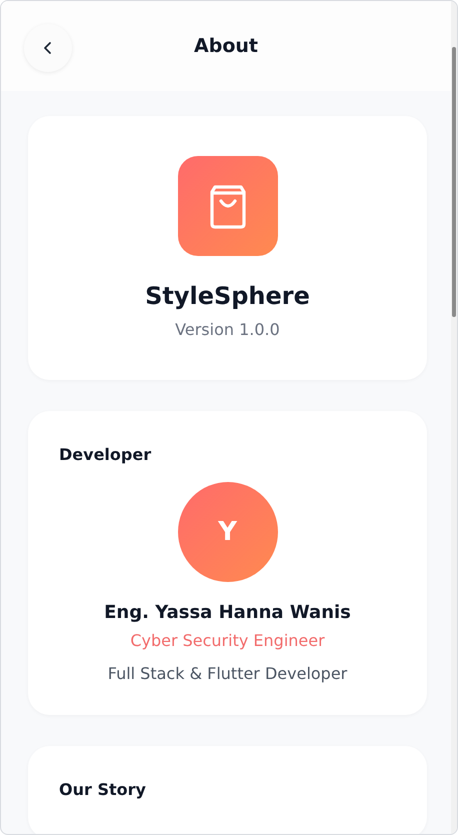  I want to click on app-name: StyleSphere, so click(227, 296).